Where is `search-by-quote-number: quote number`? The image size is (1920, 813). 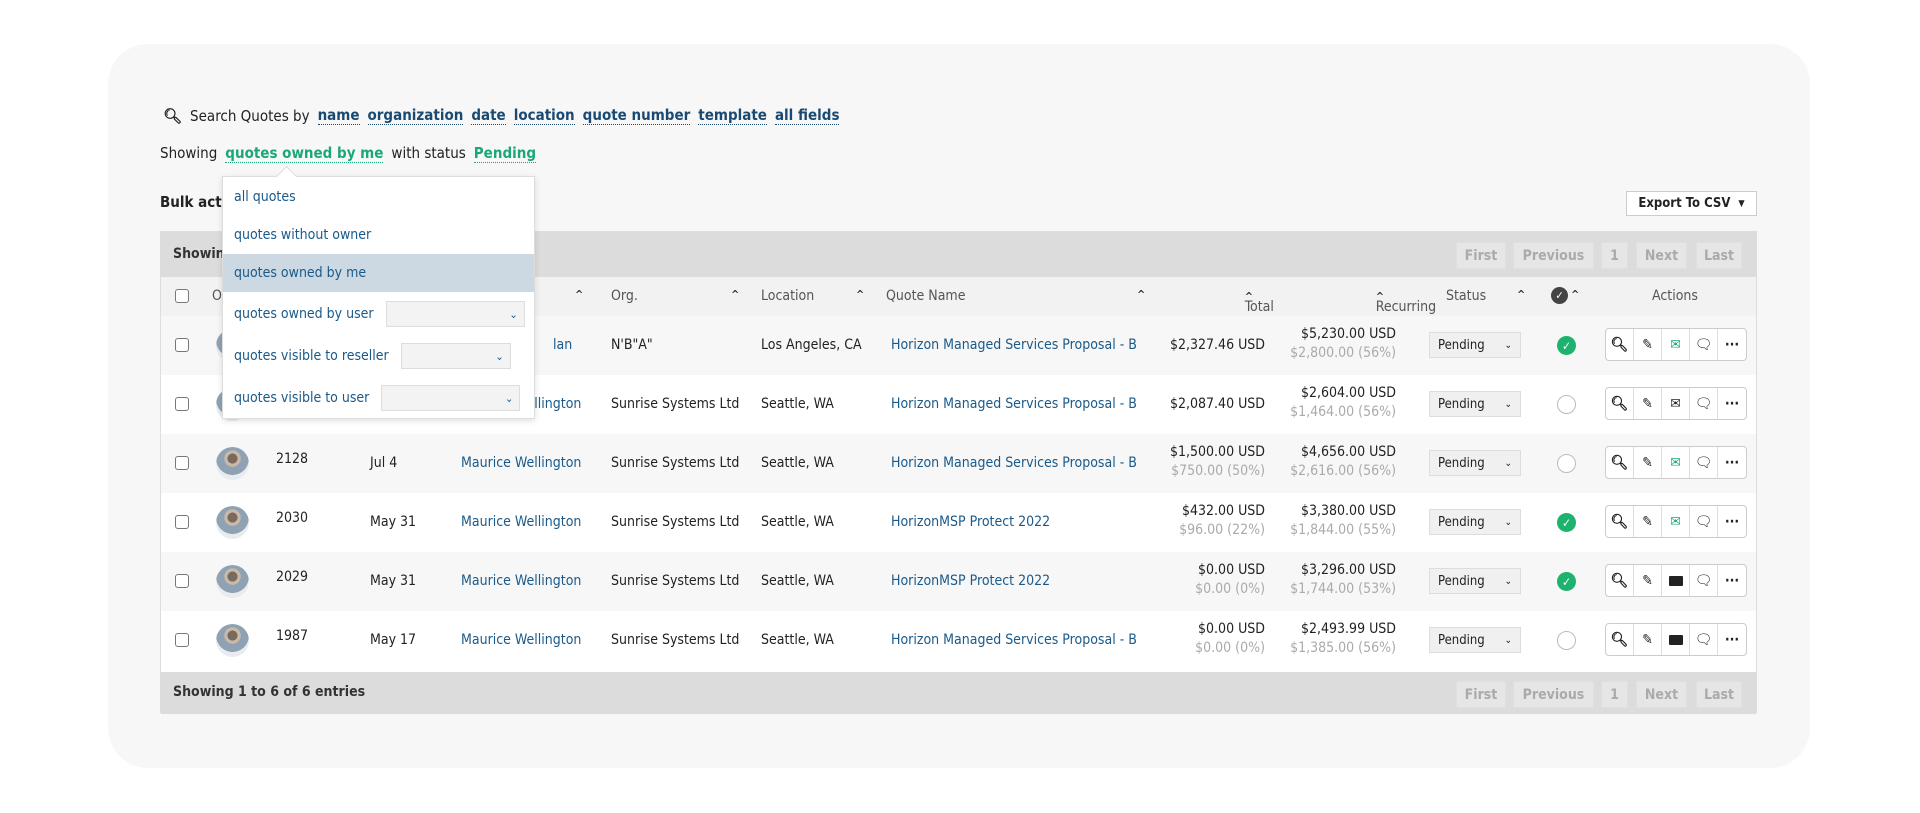 search-by-quote-number: quote number is located at coordinates (636, 115).